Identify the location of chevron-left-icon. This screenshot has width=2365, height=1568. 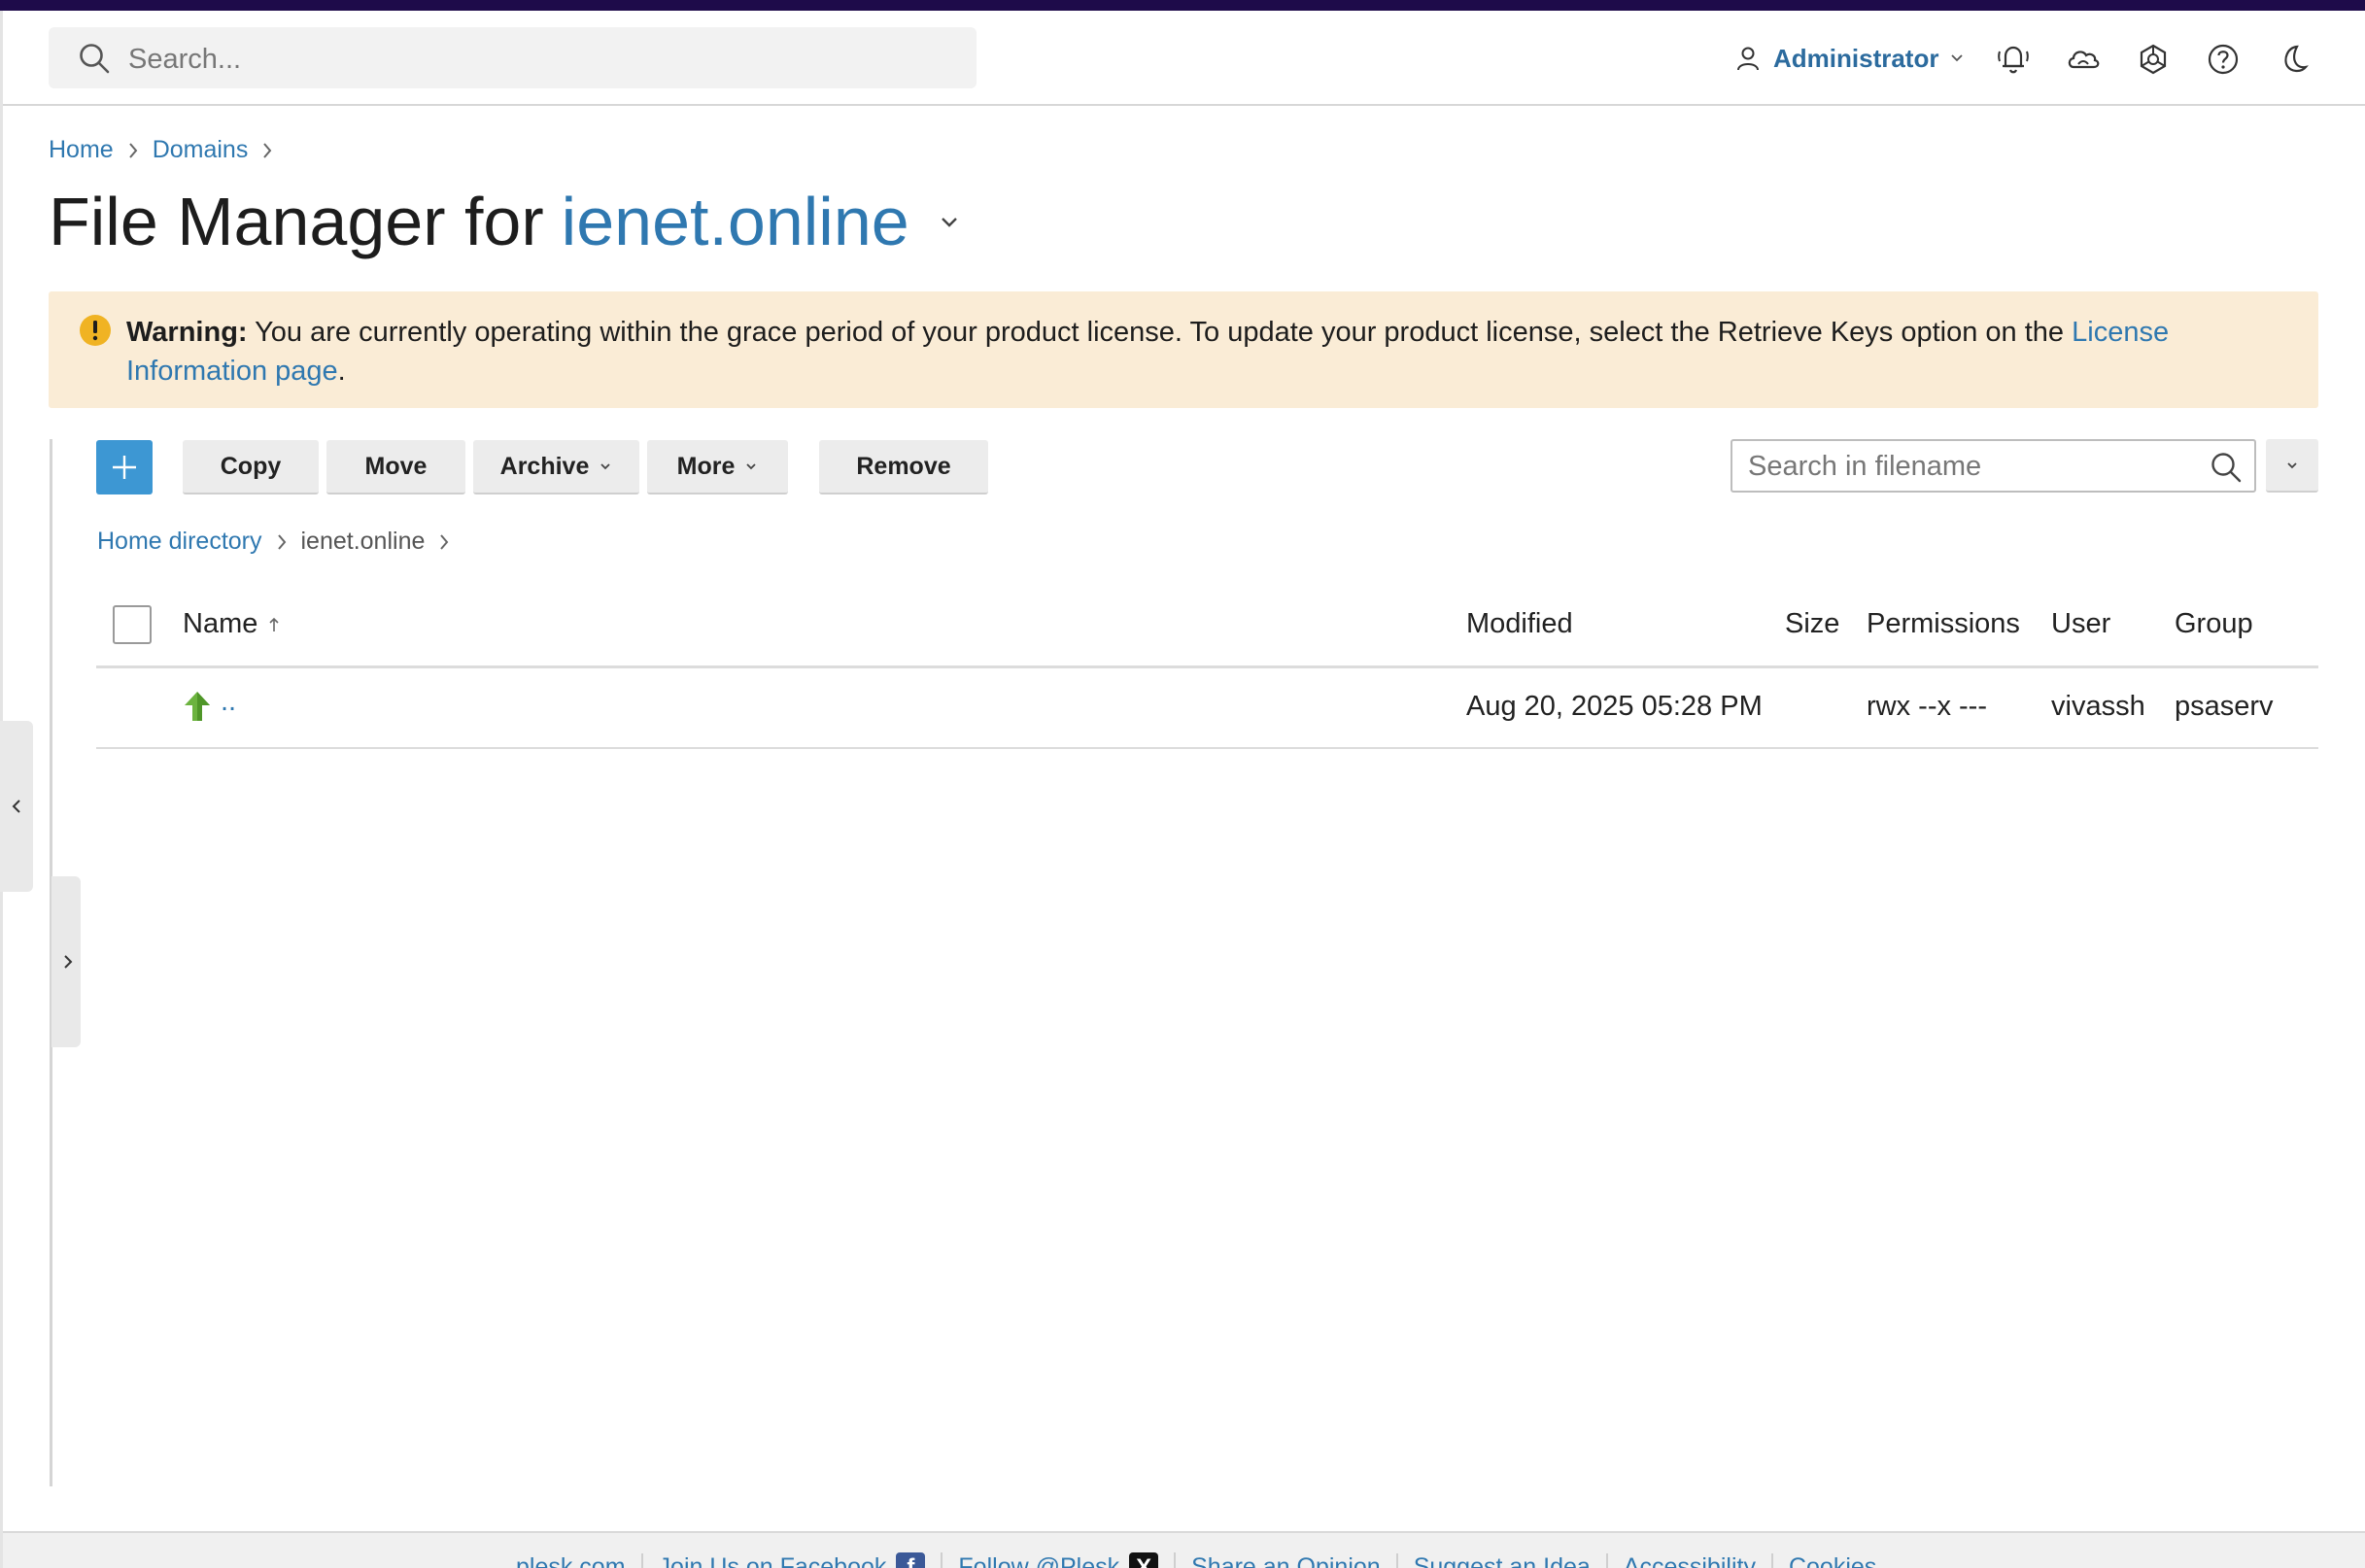
(16, 806).